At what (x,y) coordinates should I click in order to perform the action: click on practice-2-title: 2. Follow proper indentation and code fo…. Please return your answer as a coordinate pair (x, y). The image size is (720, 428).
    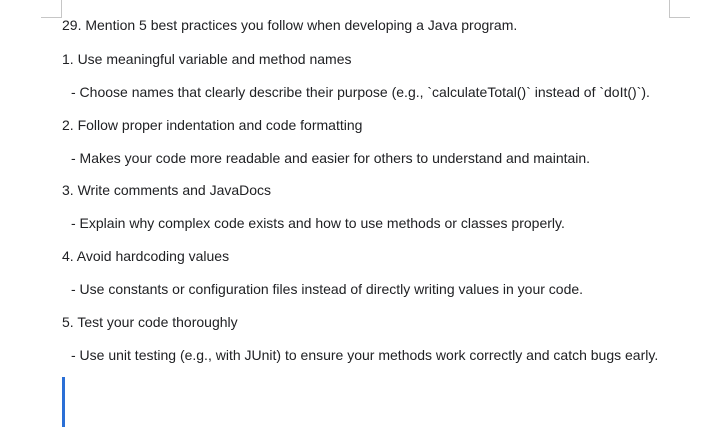
    Looking at the image, I should click on (212, 125).